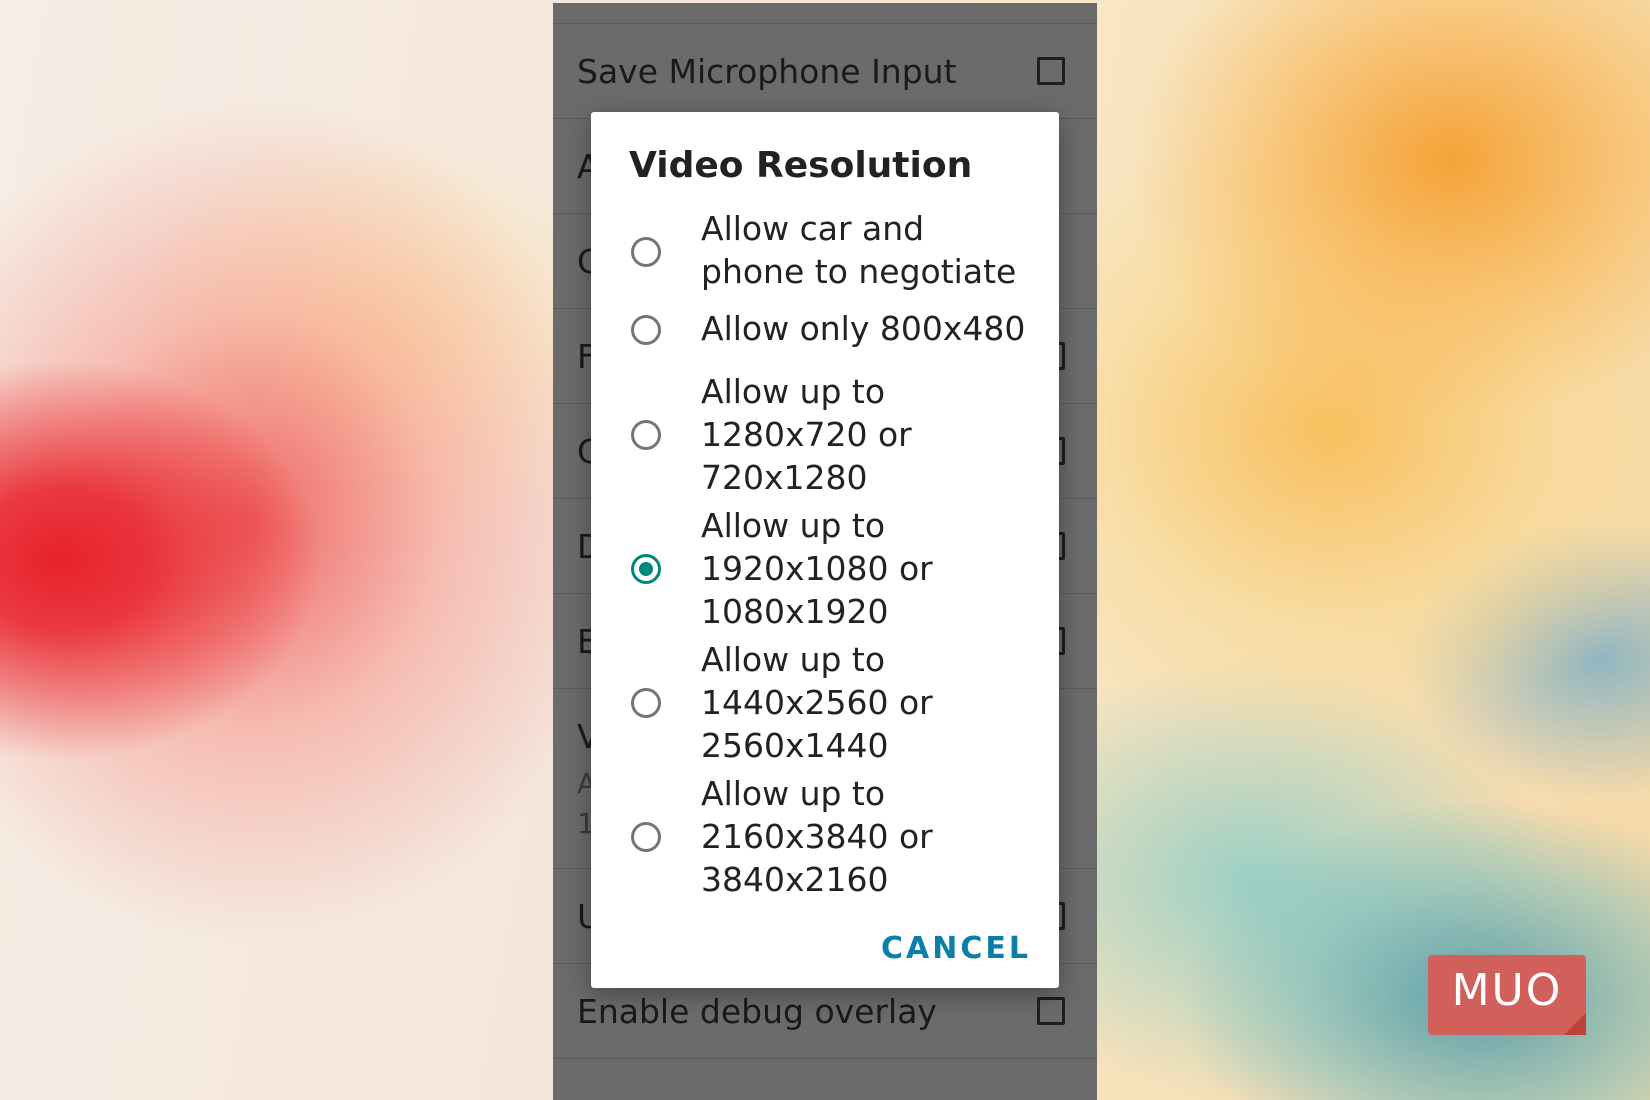  I want to click on radio-option-negotiate: Allow car and phone to negotiate, so click(825, 252).